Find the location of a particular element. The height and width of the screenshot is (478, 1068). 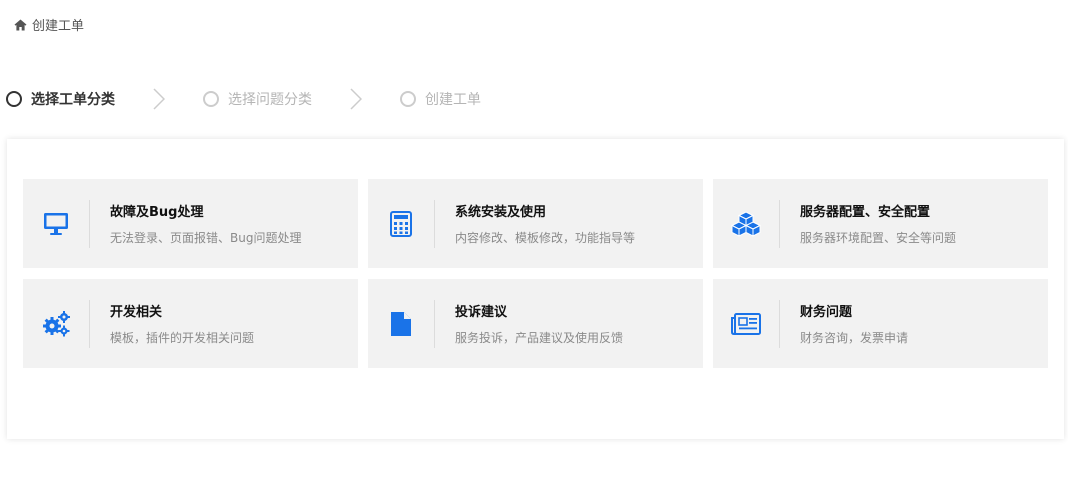

card-description: 服务投诉，产品建议及使用反馈 is located at coordinates (539, 338).